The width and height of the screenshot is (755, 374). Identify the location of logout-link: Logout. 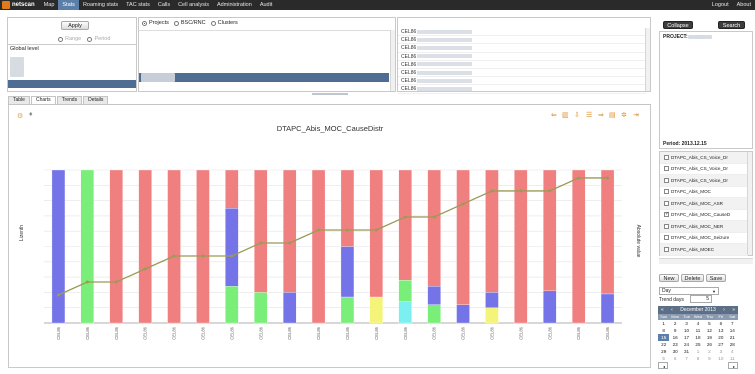
(720, 5).